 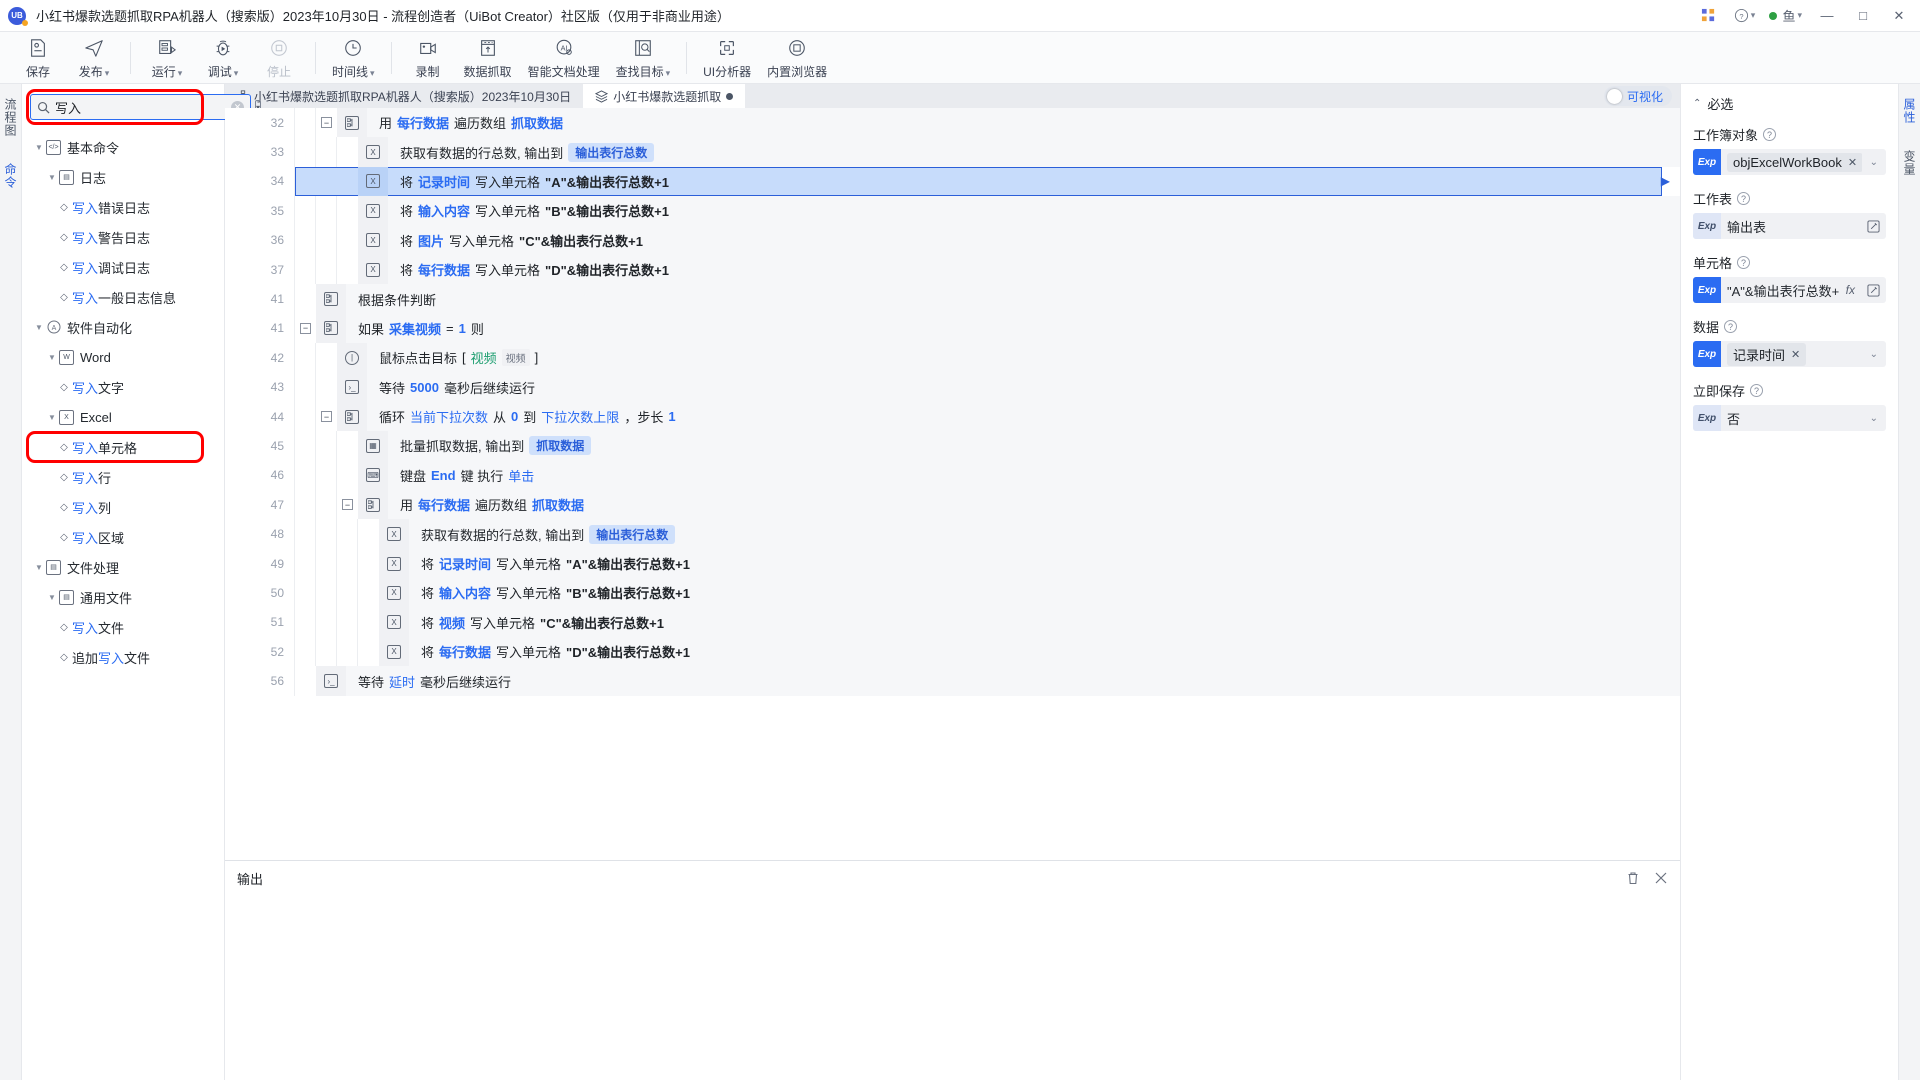 I want to click on toolbar-publish-button: 发布 ▾, so click(x=94, y=58).